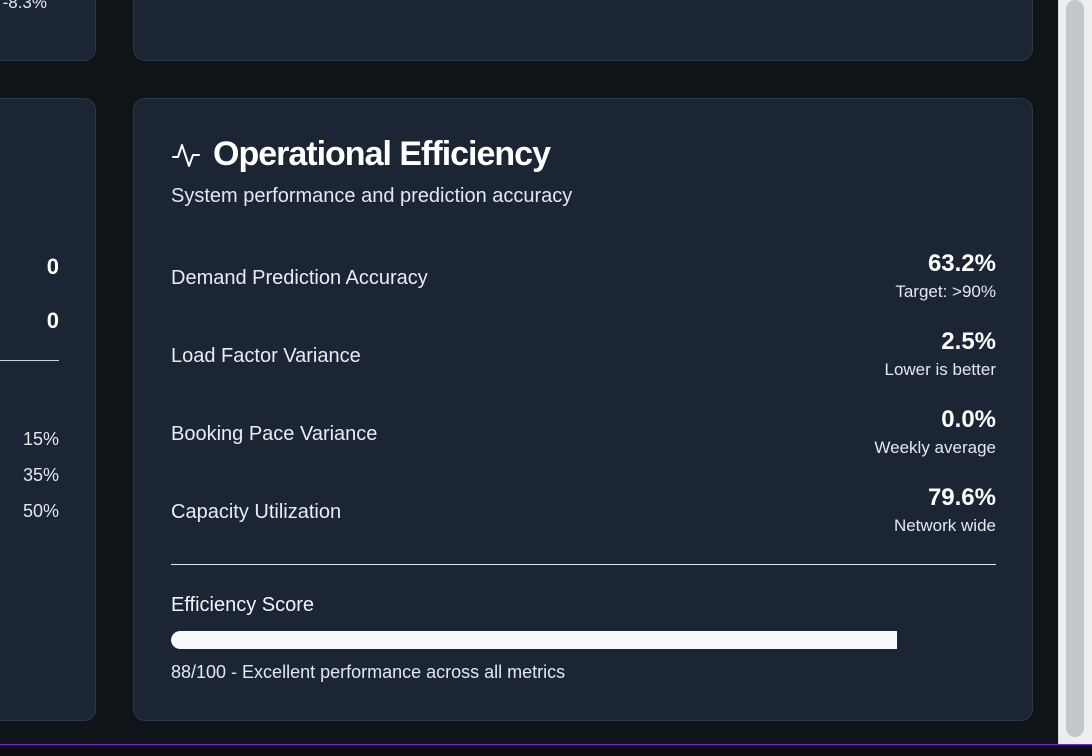  I want to click on section-divider, so click(583, 564).